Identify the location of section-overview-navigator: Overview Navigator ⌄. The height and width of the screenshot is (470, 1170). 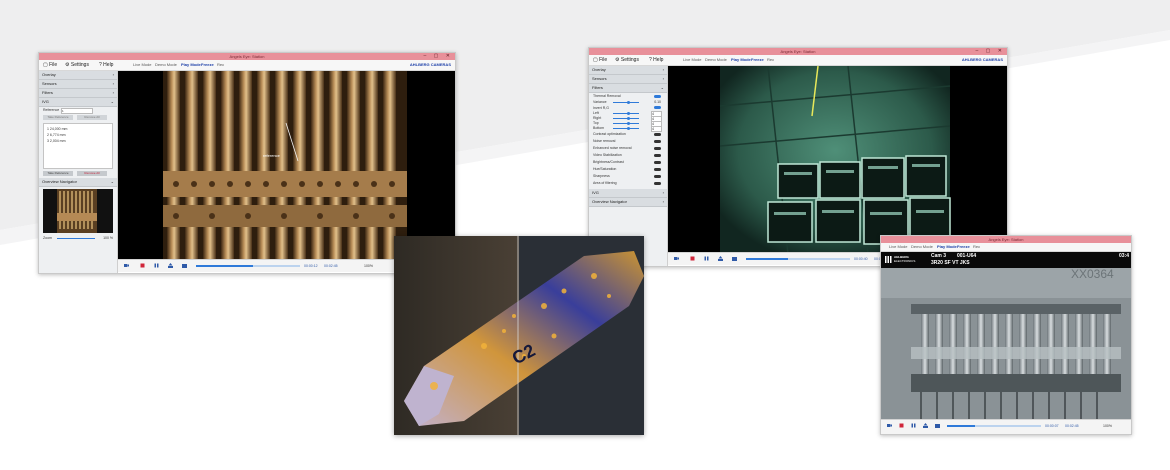
(78, 182).